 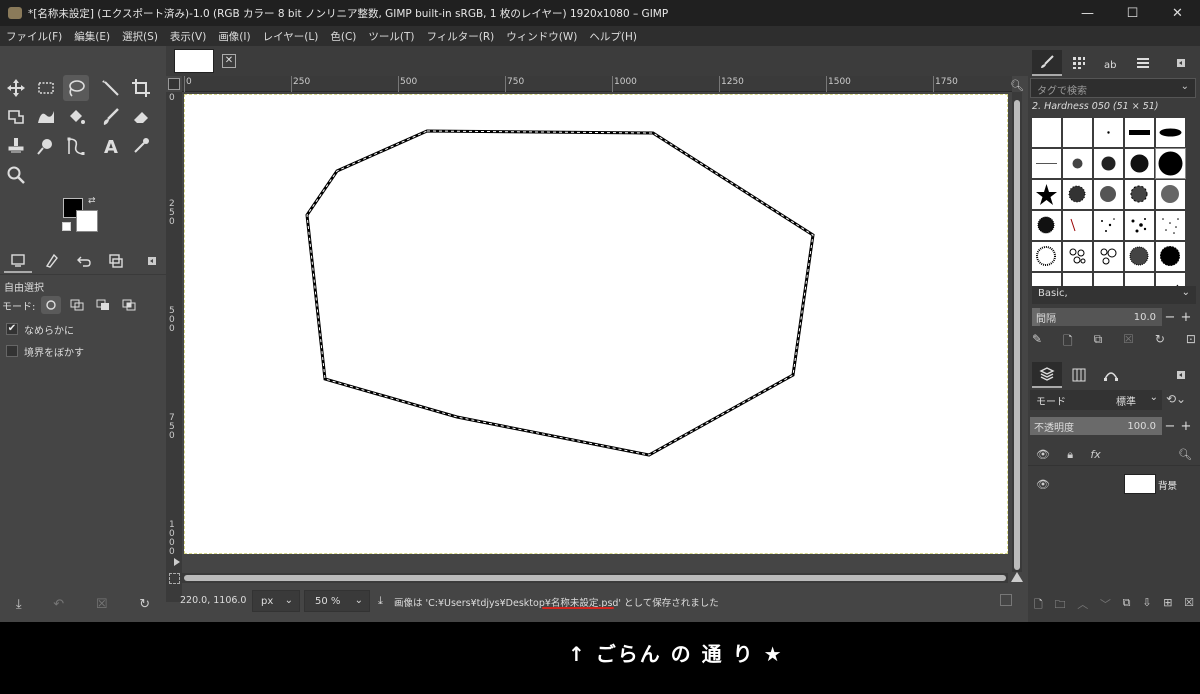 I want to click on fuzzy-select-wand-icon, so click(x=111, y=88).